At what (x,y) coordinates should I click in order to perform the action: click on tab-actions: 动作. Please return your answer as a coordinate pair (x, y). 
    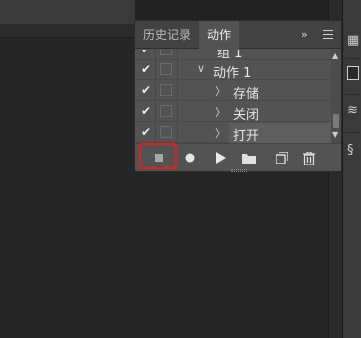
    Looking at the image, I should click on (219, 35).